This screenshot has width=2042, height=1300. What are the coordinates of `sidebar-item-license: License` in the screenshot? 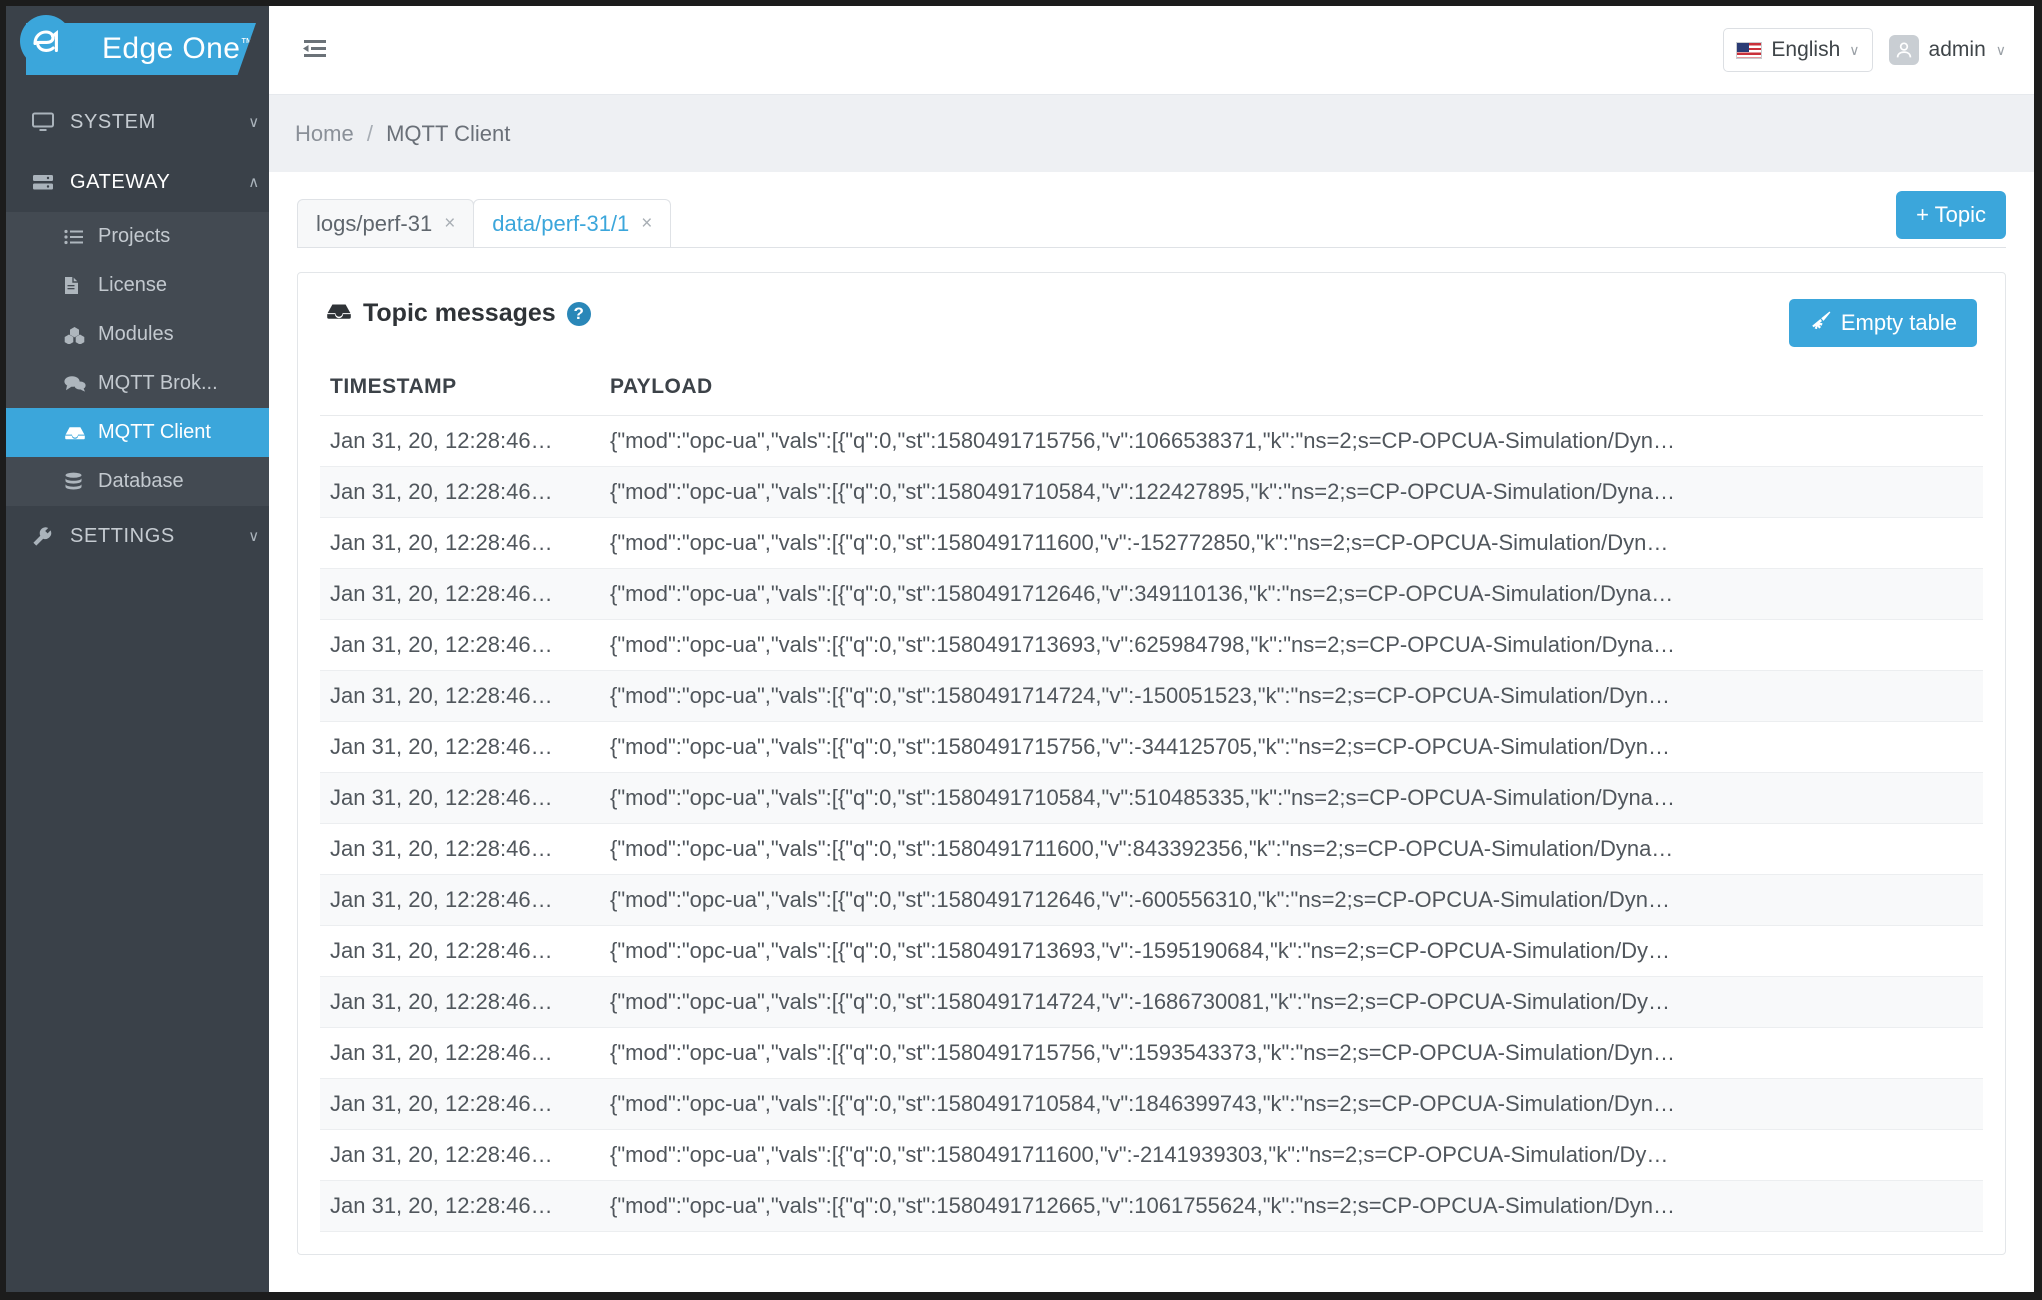 It's located at (137, 285).